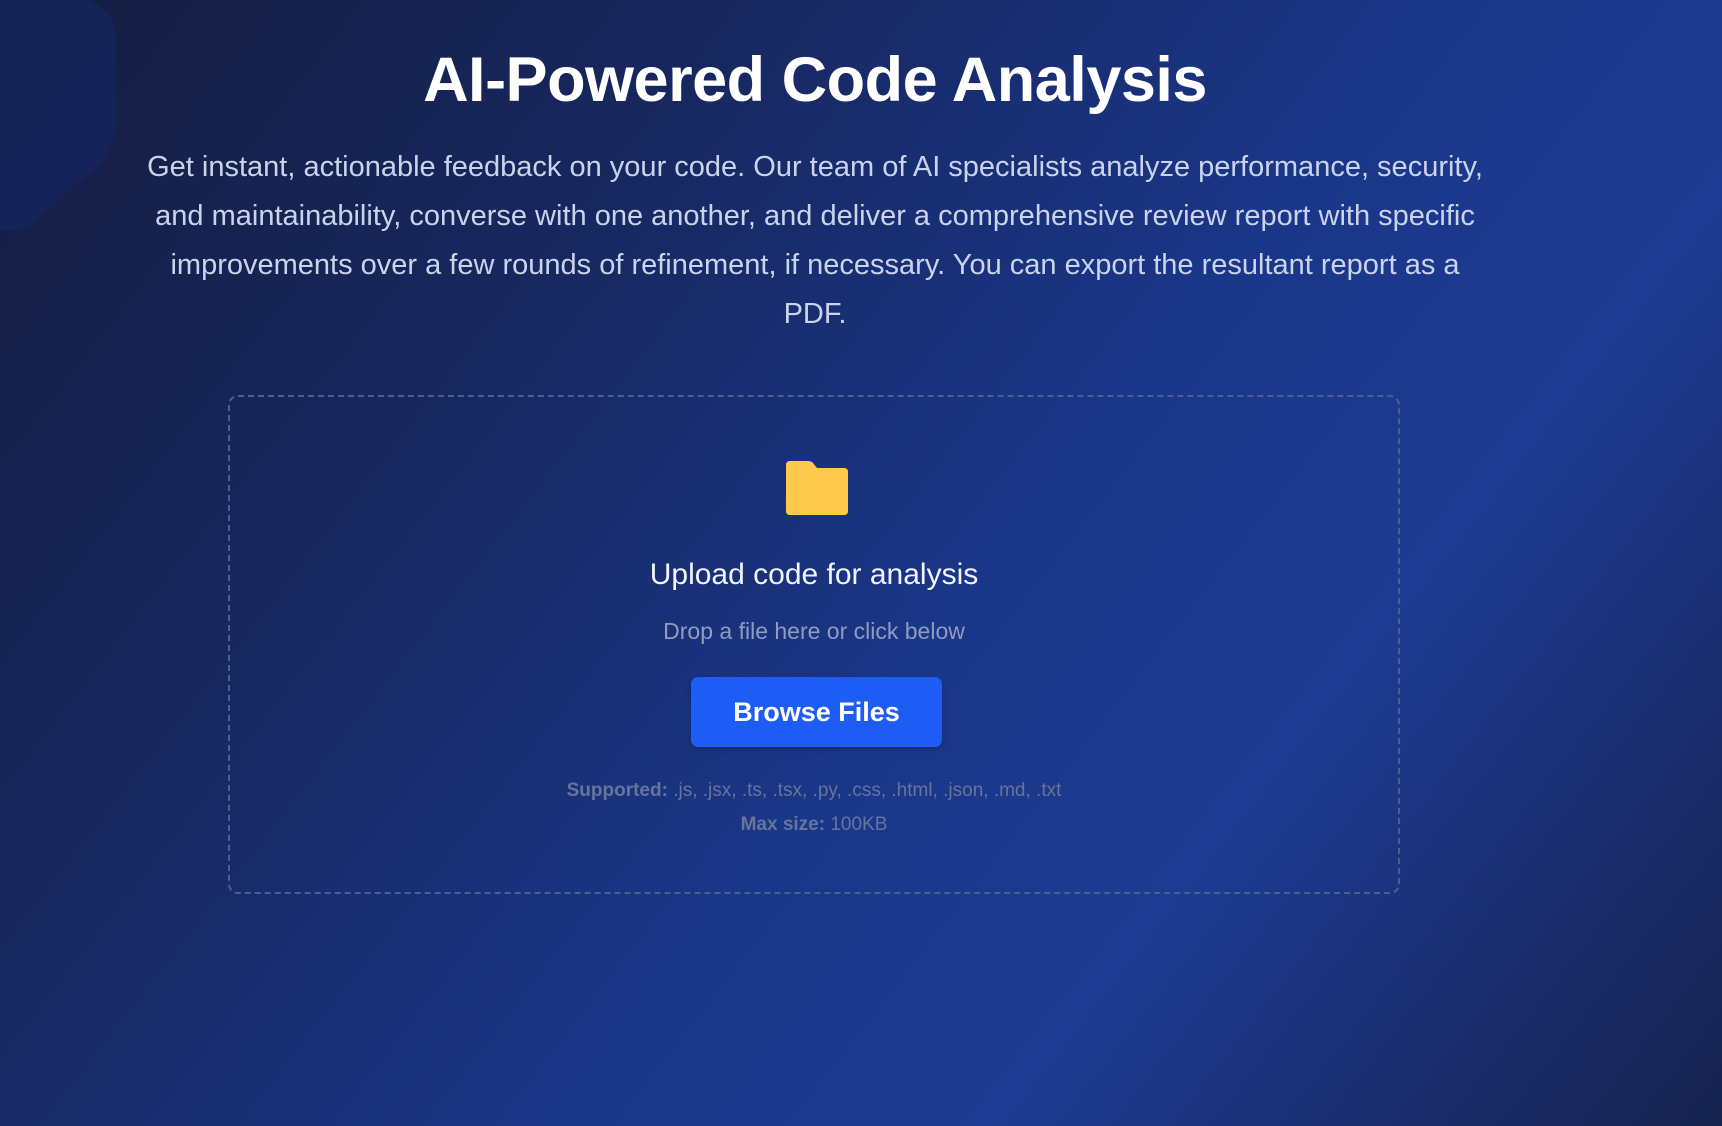  I want to click on upload-hint: Drop a file here or click below, so click(814, 631).